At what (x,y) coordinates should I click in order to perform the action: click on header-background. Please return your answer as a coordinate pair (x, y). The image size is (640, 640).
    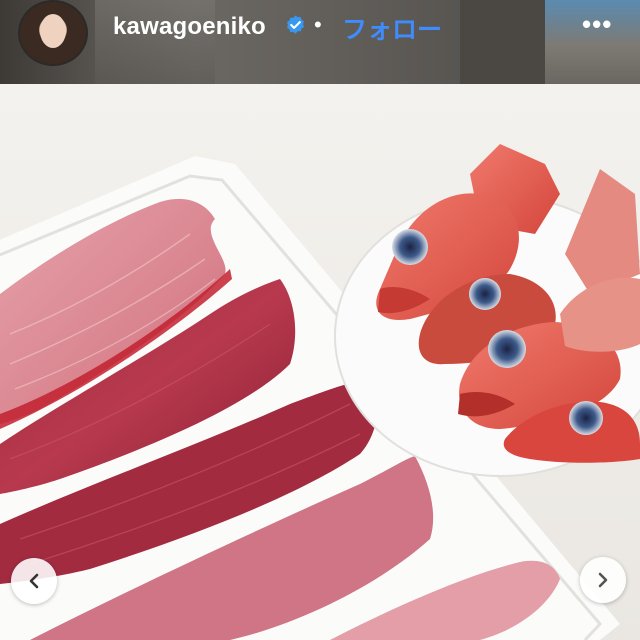
    Looking at the image, I should click on (502, 42).